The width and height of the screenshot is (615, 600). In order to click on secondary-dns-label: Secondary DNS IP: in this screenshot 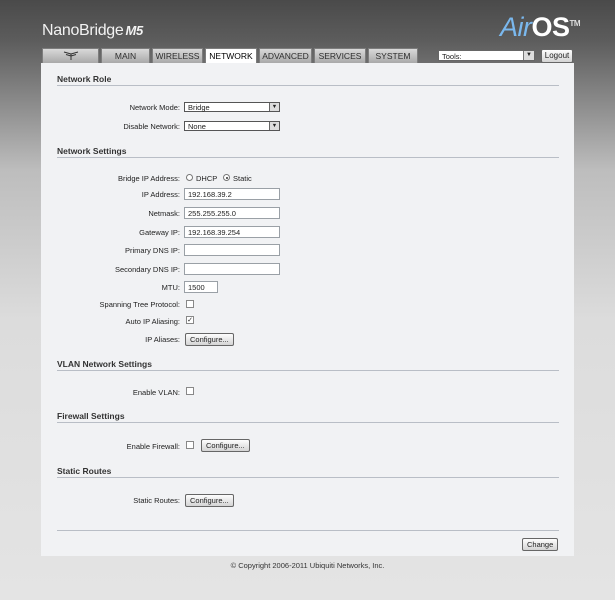, I will do `click(147, 269)`.